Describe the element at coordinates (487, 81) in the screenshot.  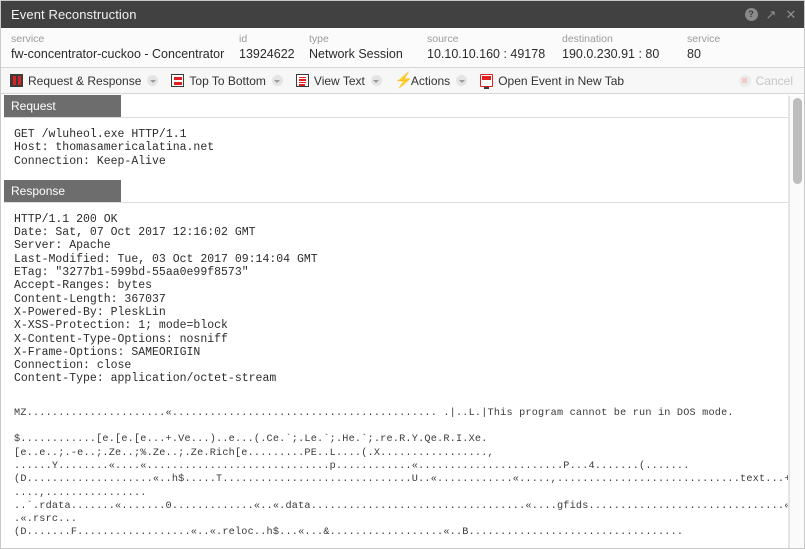
I see `open-new-tab-icon` at that location.